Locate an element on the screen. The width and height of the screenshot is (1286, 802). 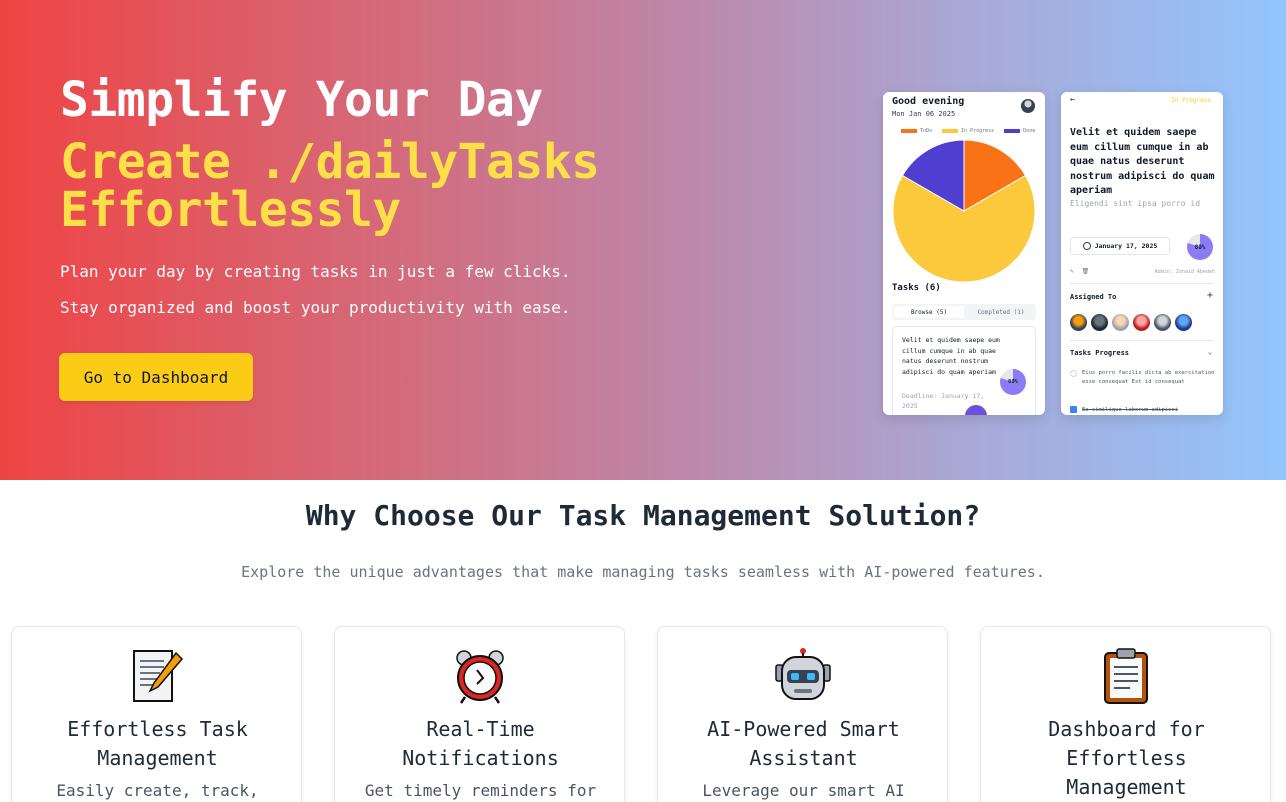
legend-label: ToDo is located at coordinates (926, 131).